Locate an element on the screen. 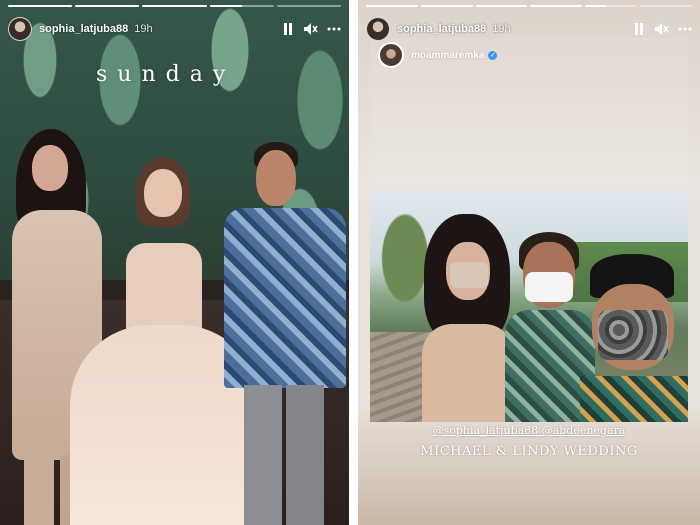 Image resolution: width=700 pixels, height=525 pixels. sunday-sticker-text: sunday is located at coordinates (166, 74).